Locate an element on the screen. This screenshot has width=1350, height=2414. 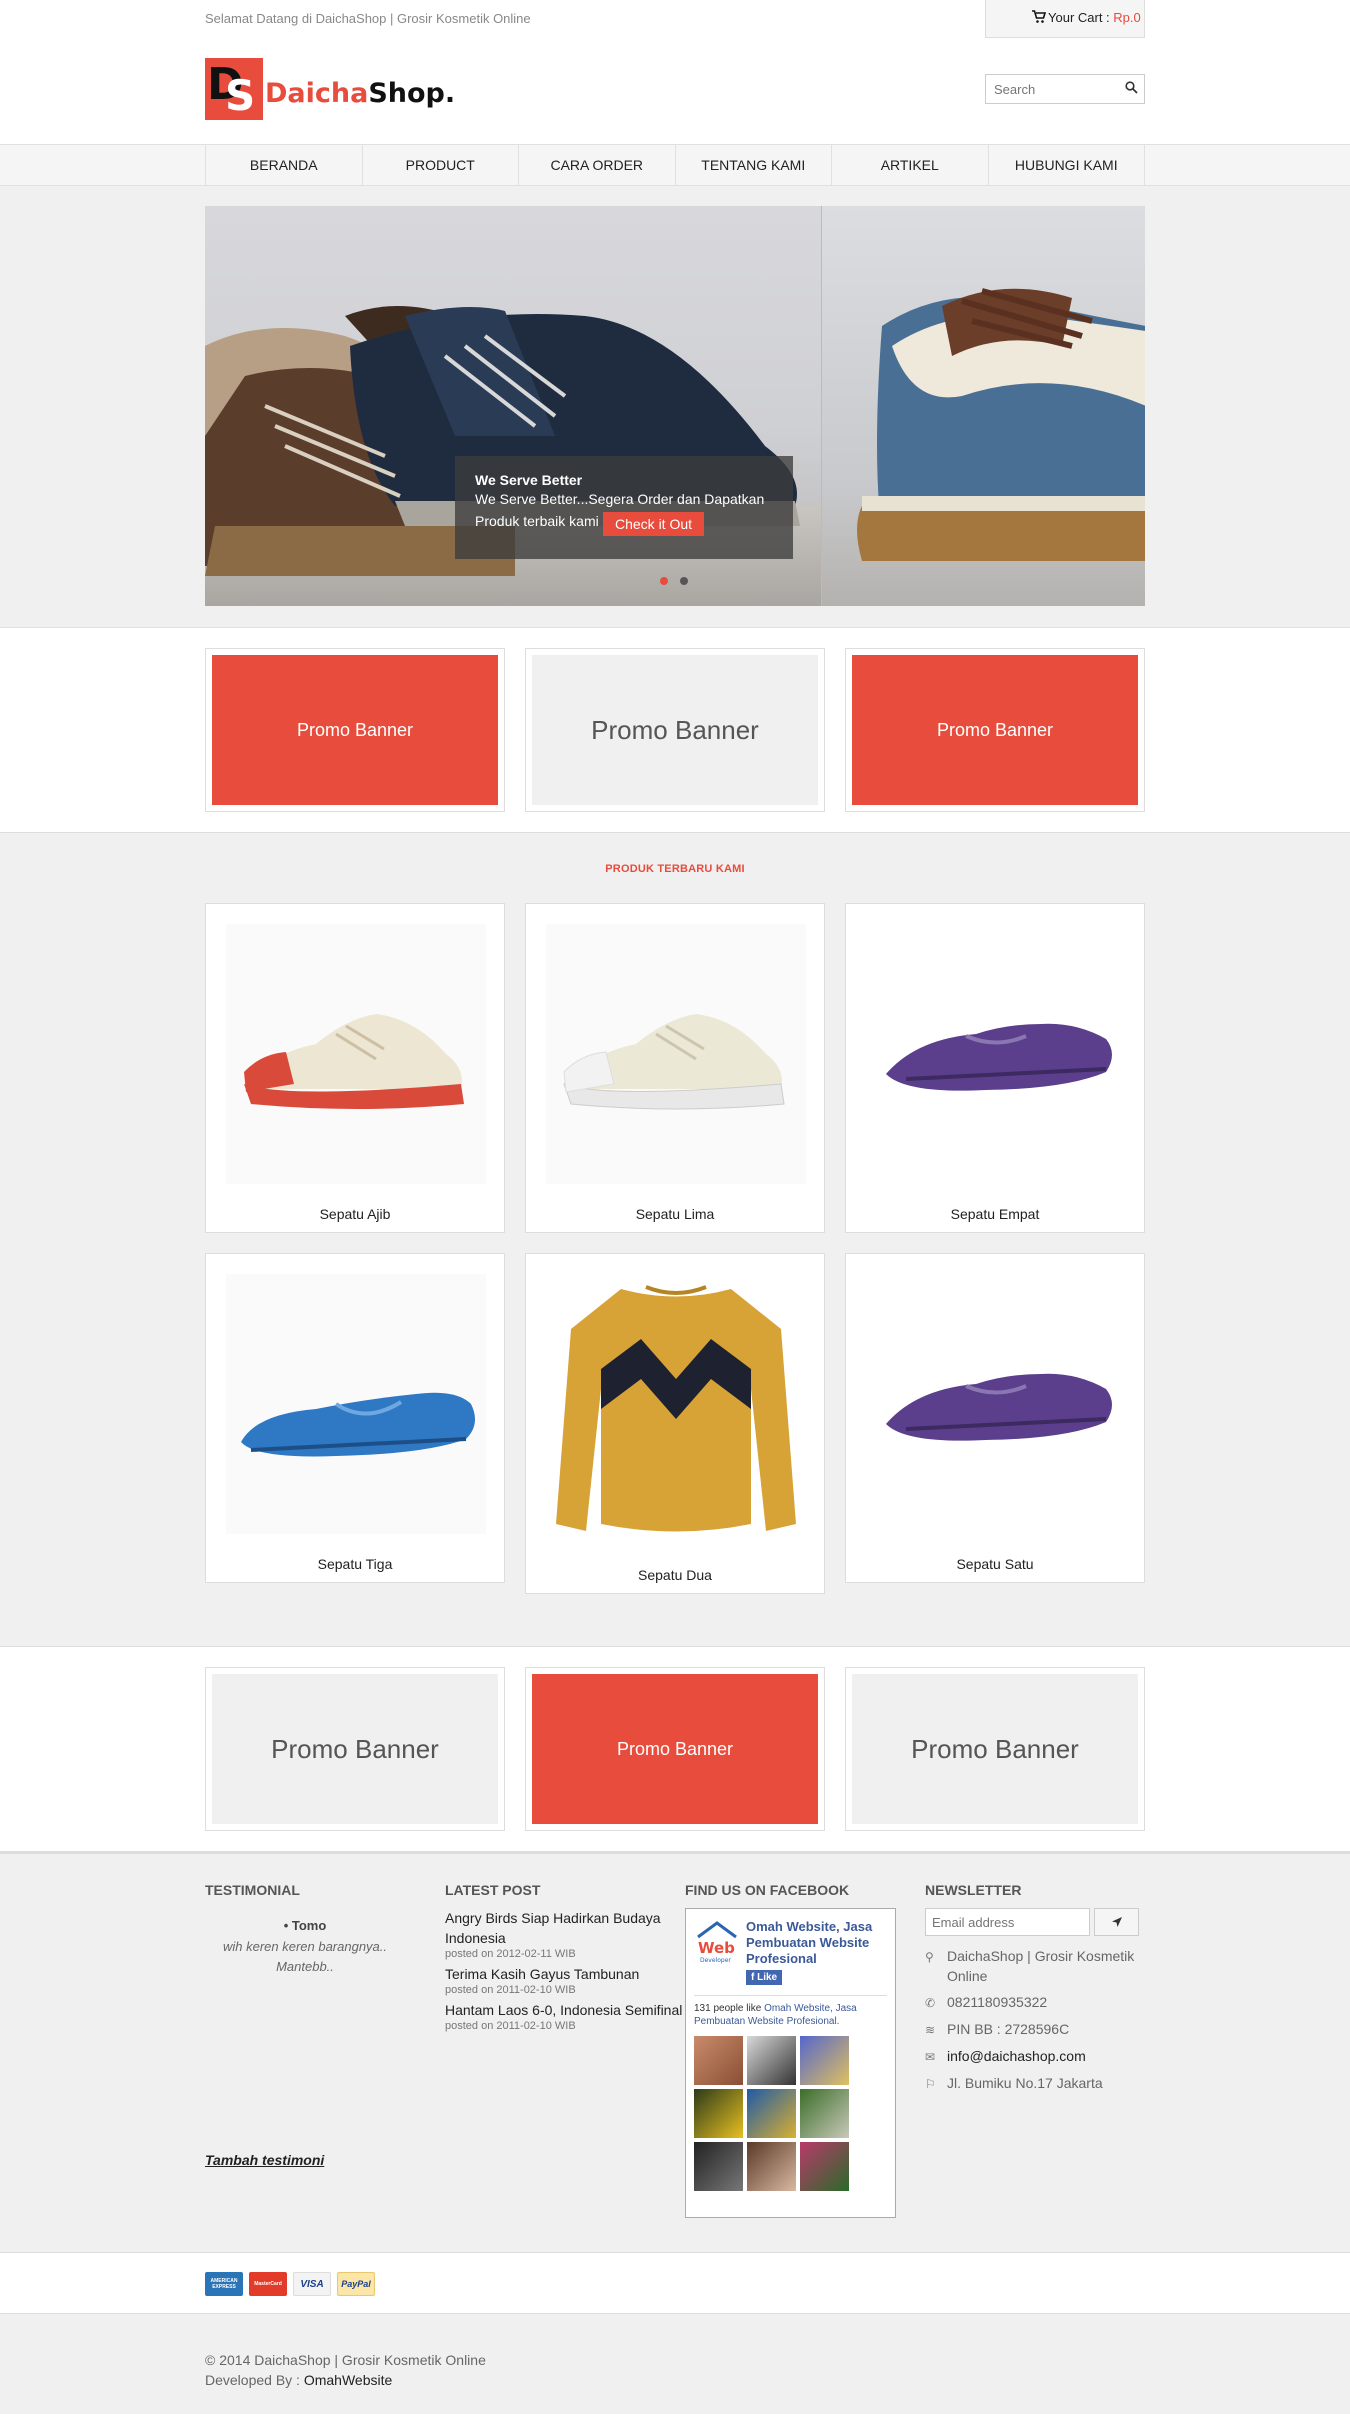
add-testimonial-link: Tambah testimoni is located at coordinates (264, 2160).